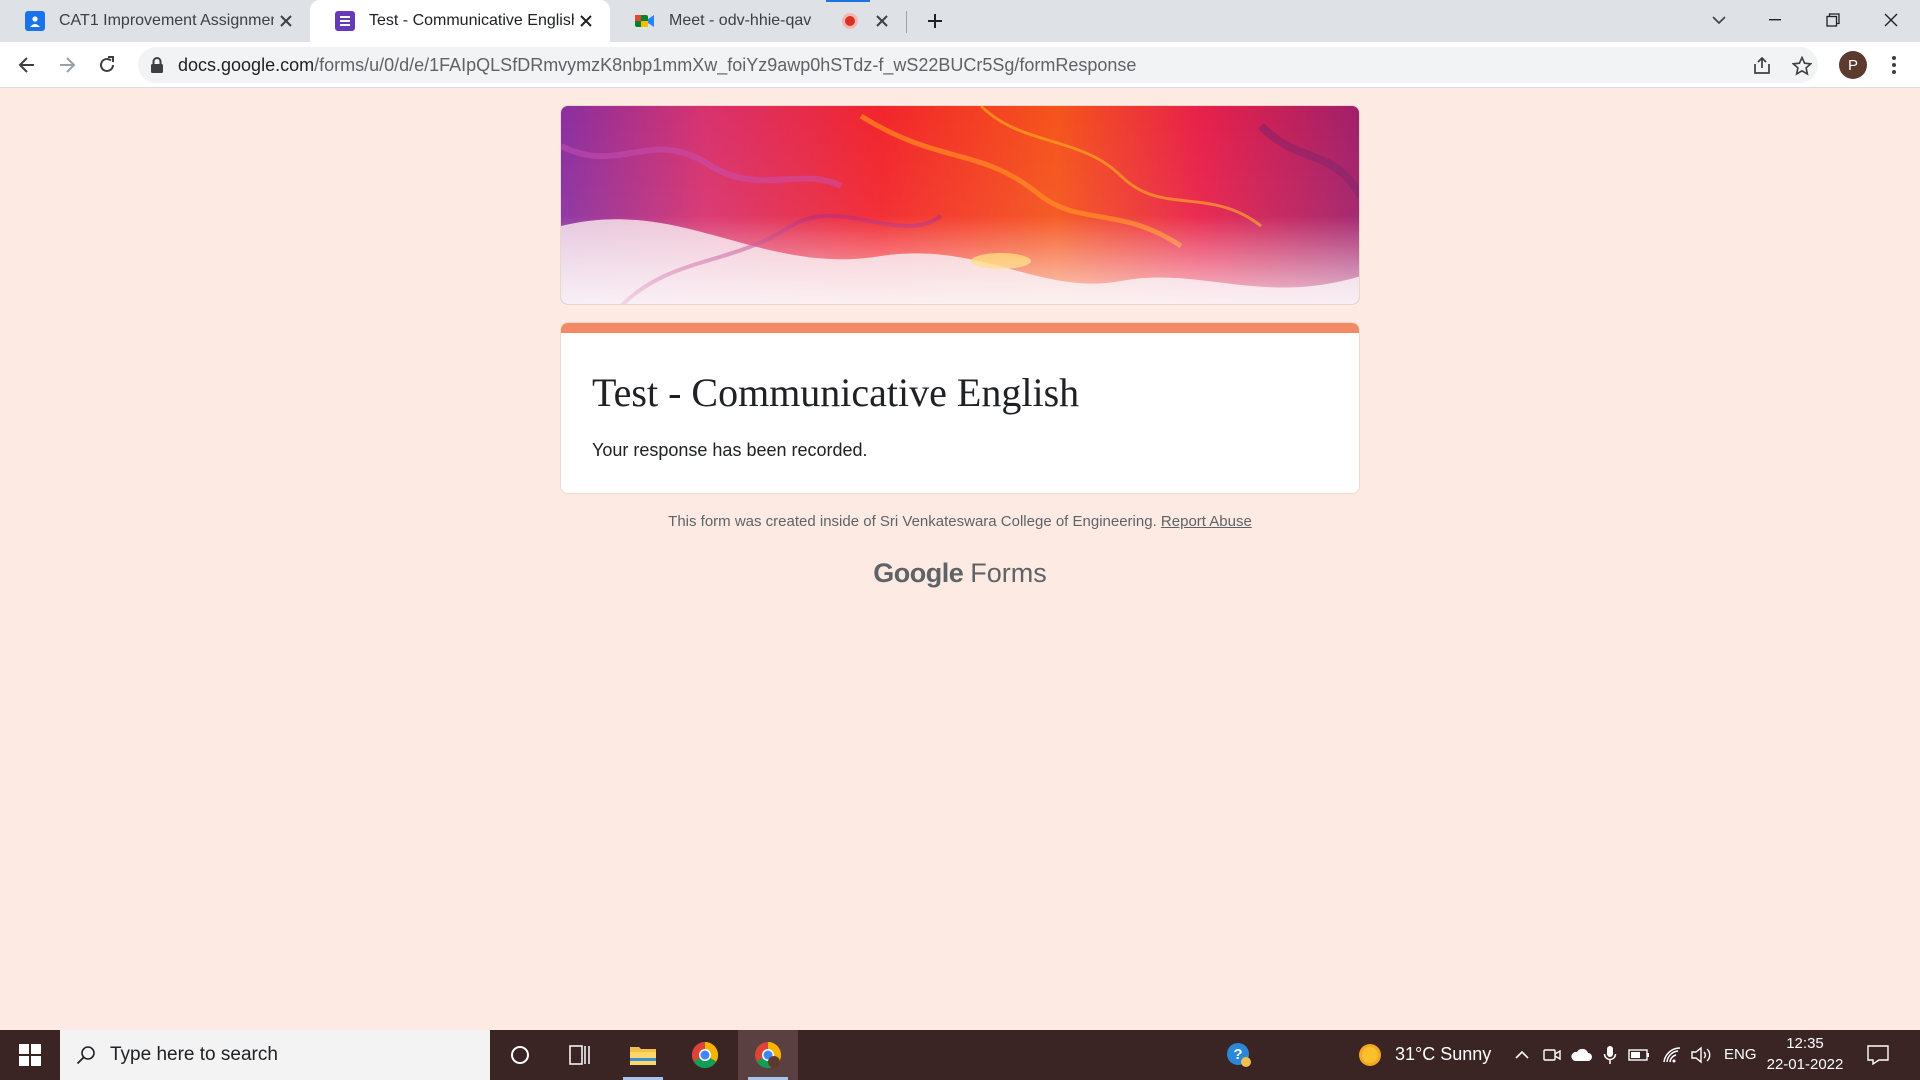  I want to click on forward-button, so click(67, 65).